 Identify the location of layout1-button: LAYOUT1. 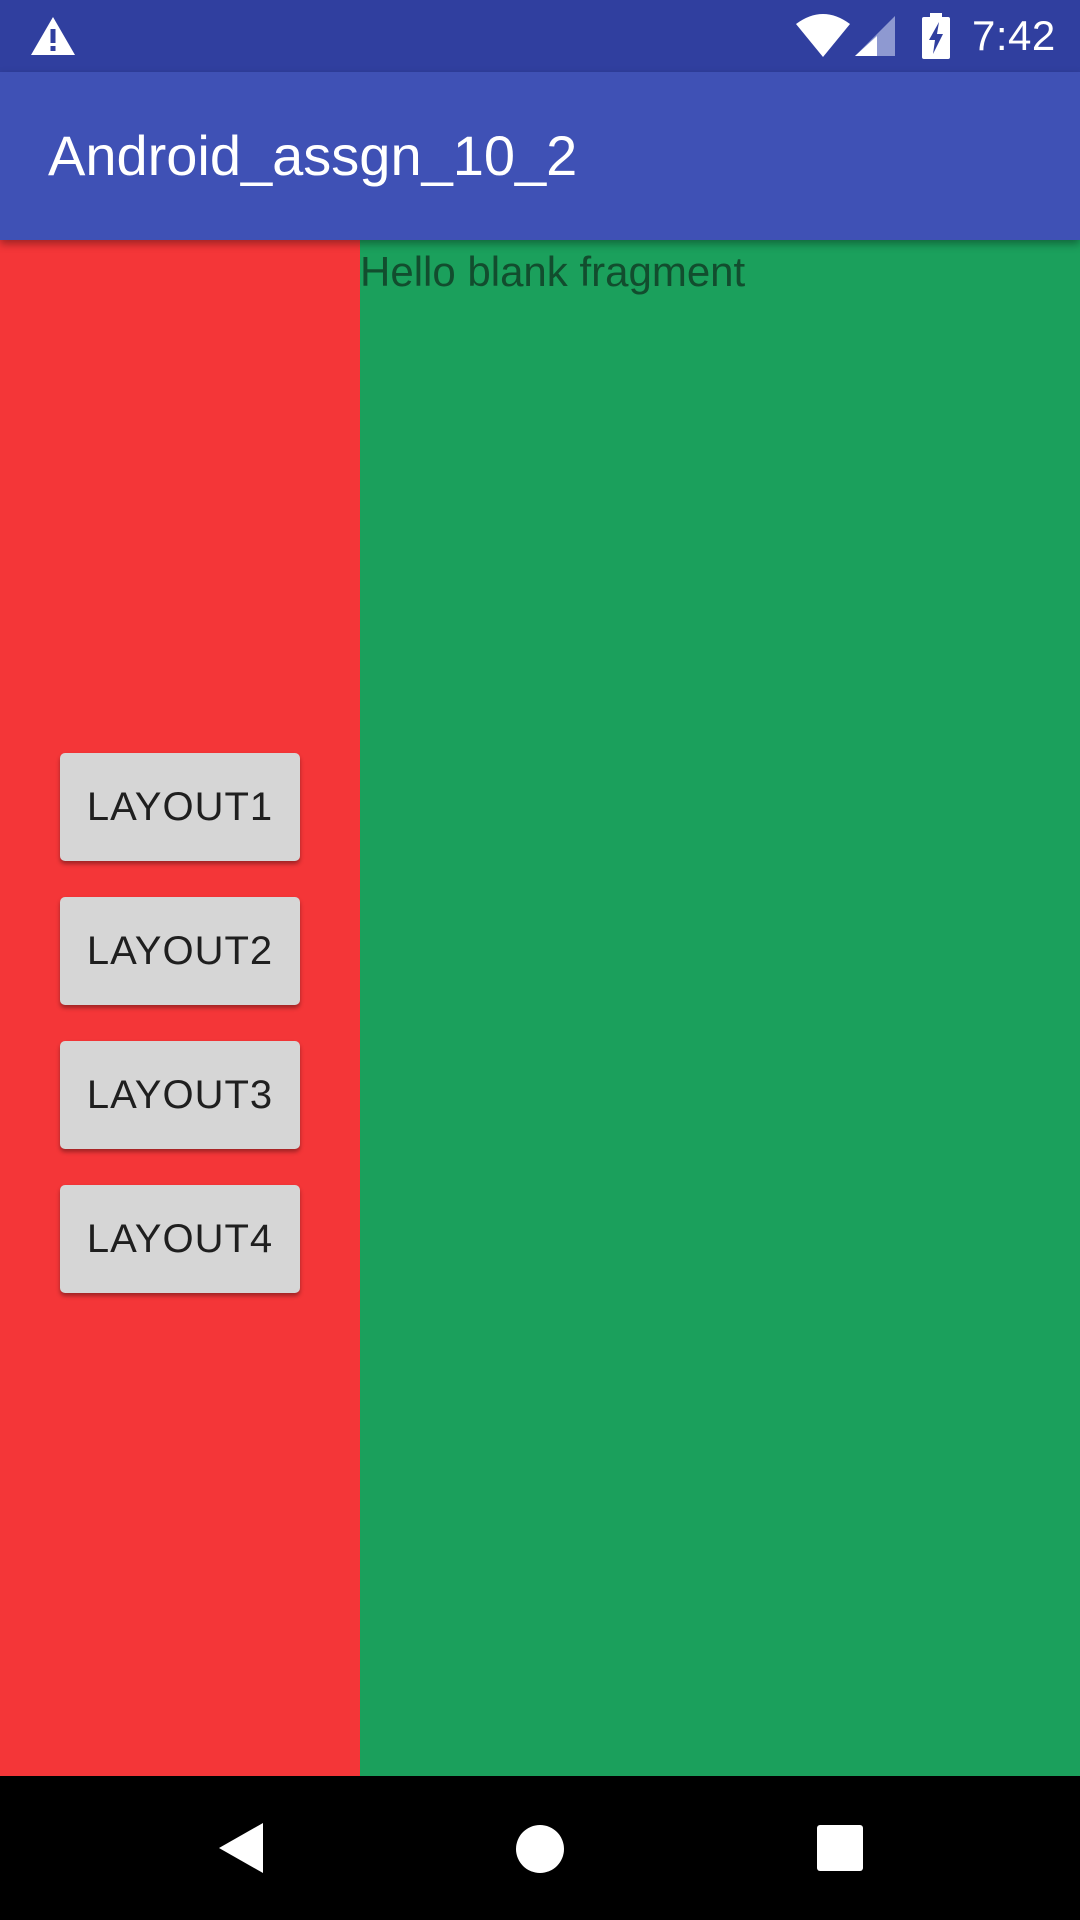
(180, 807).